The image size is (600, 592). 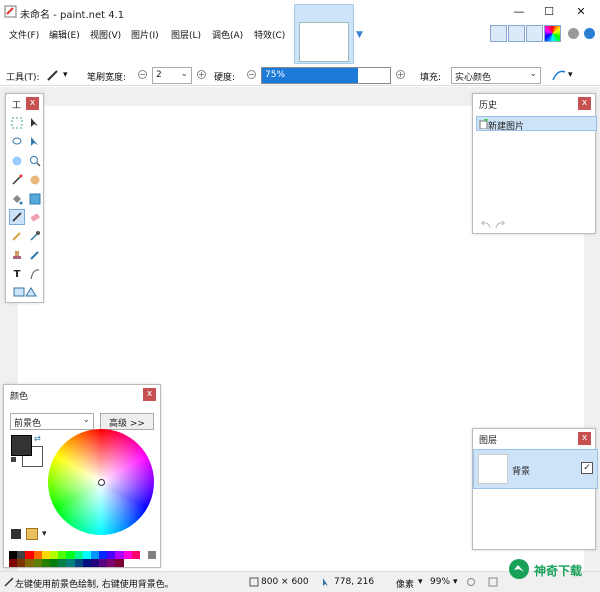 I want to click on history-panel-close-button: x, so click(x=584, y=103).